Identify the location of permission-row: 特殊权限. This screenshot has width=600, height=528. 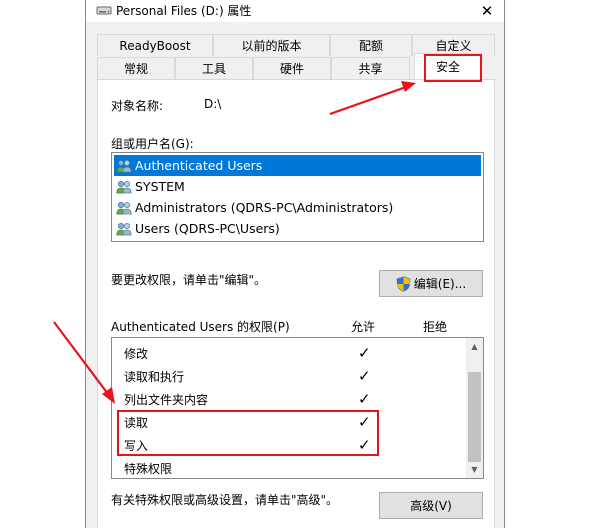
(289, 467).